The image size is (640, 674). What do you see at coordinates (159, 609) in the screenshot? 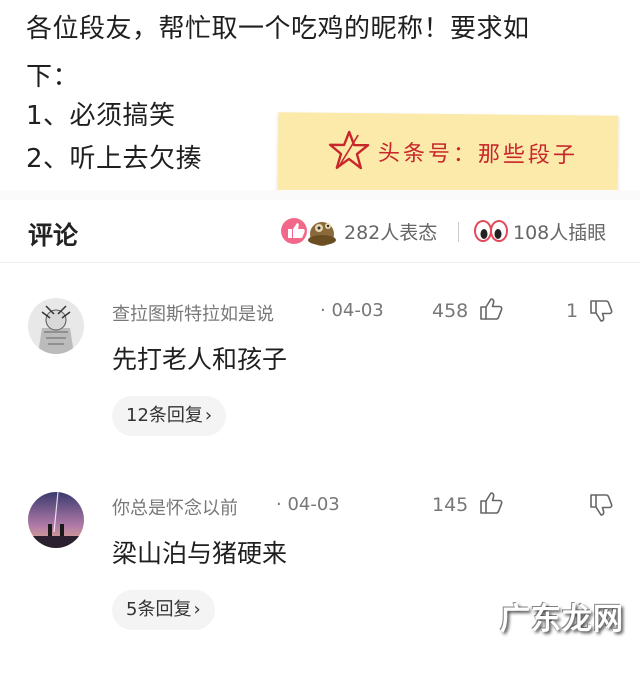
I see `replies-label: 5条回复` at bounding box center [159, 609].